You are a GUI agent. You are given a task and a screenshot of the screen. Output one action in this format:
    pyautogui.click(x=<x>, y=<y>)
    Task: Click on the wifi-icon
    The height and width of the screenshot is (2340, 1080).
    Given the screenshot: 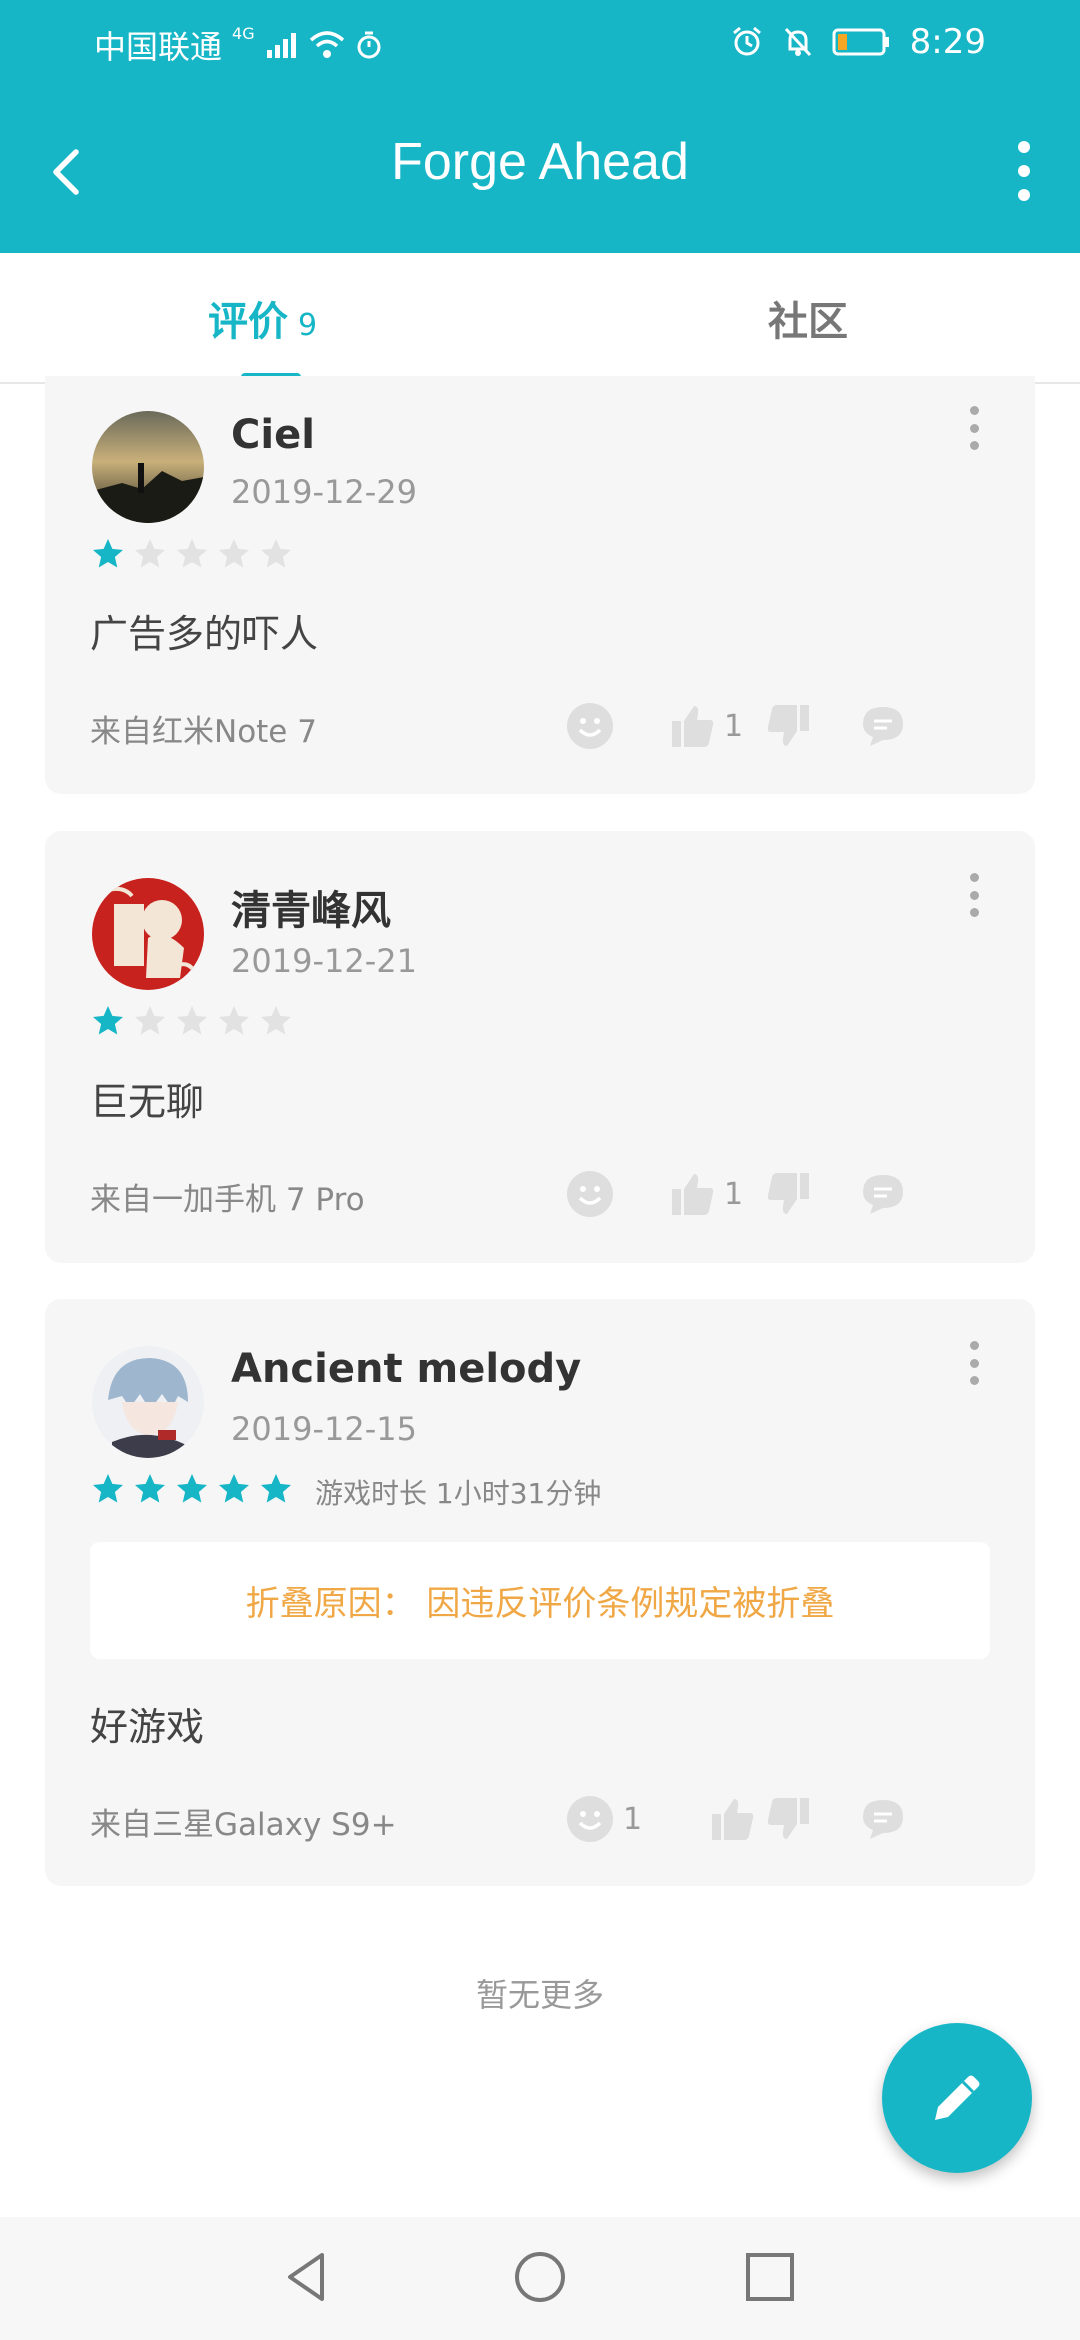 What is the action you would take?
    pyautogui.click(x=326, y=44)
    